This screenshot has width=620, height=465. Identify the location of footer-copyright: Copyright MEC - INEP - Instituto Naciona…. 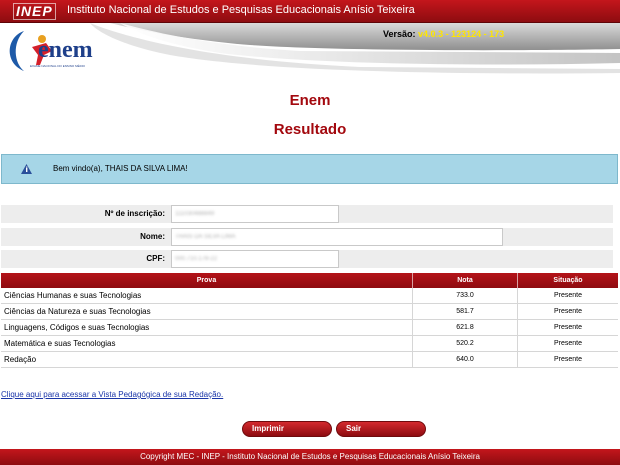
(310, 456).